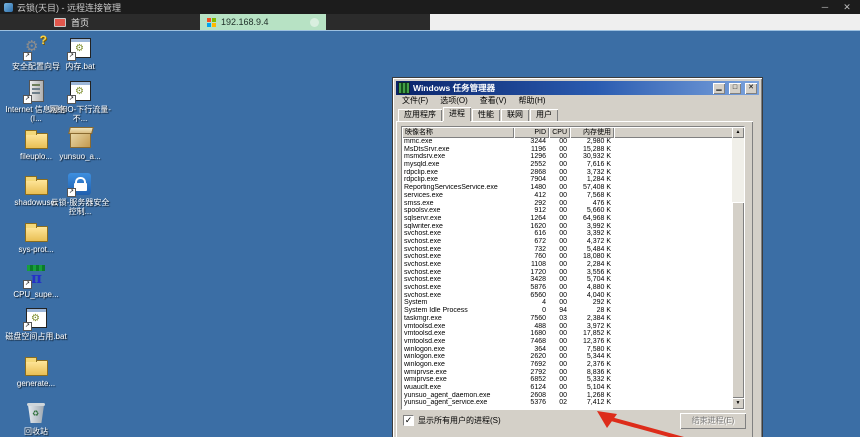 This screenshot has width=860, height=437. What do you see at coordinates (567, 257) in the screenshot?
I see `table-row: svchost.exe 760 00 18,080 K` at bounding box center [567, 257].